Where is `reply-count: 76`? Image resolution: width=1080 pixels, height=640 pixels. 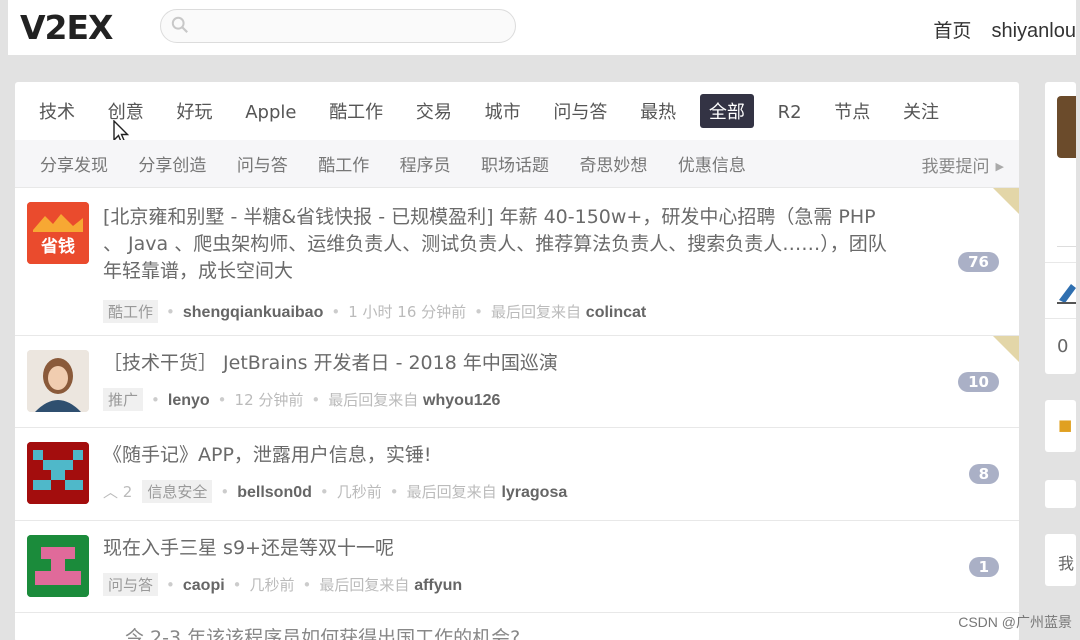
reply-count: 76 is located at coordinates (978, 262).